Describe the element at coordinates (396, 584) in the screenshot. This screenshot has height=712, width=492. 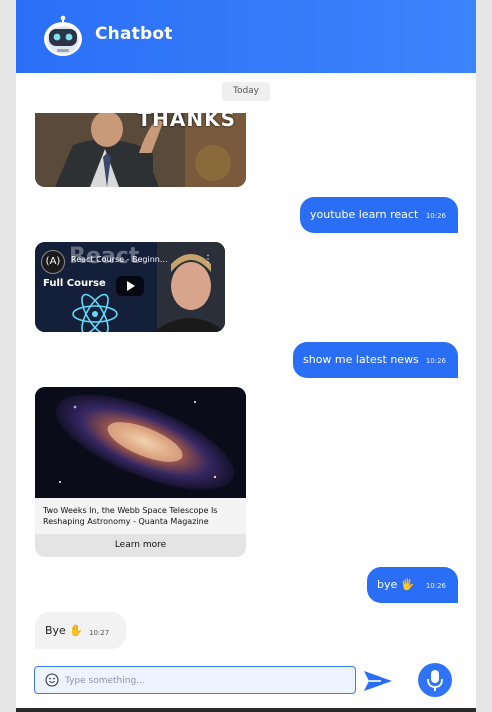
I see `message-text: bye 🖐️` at that location.